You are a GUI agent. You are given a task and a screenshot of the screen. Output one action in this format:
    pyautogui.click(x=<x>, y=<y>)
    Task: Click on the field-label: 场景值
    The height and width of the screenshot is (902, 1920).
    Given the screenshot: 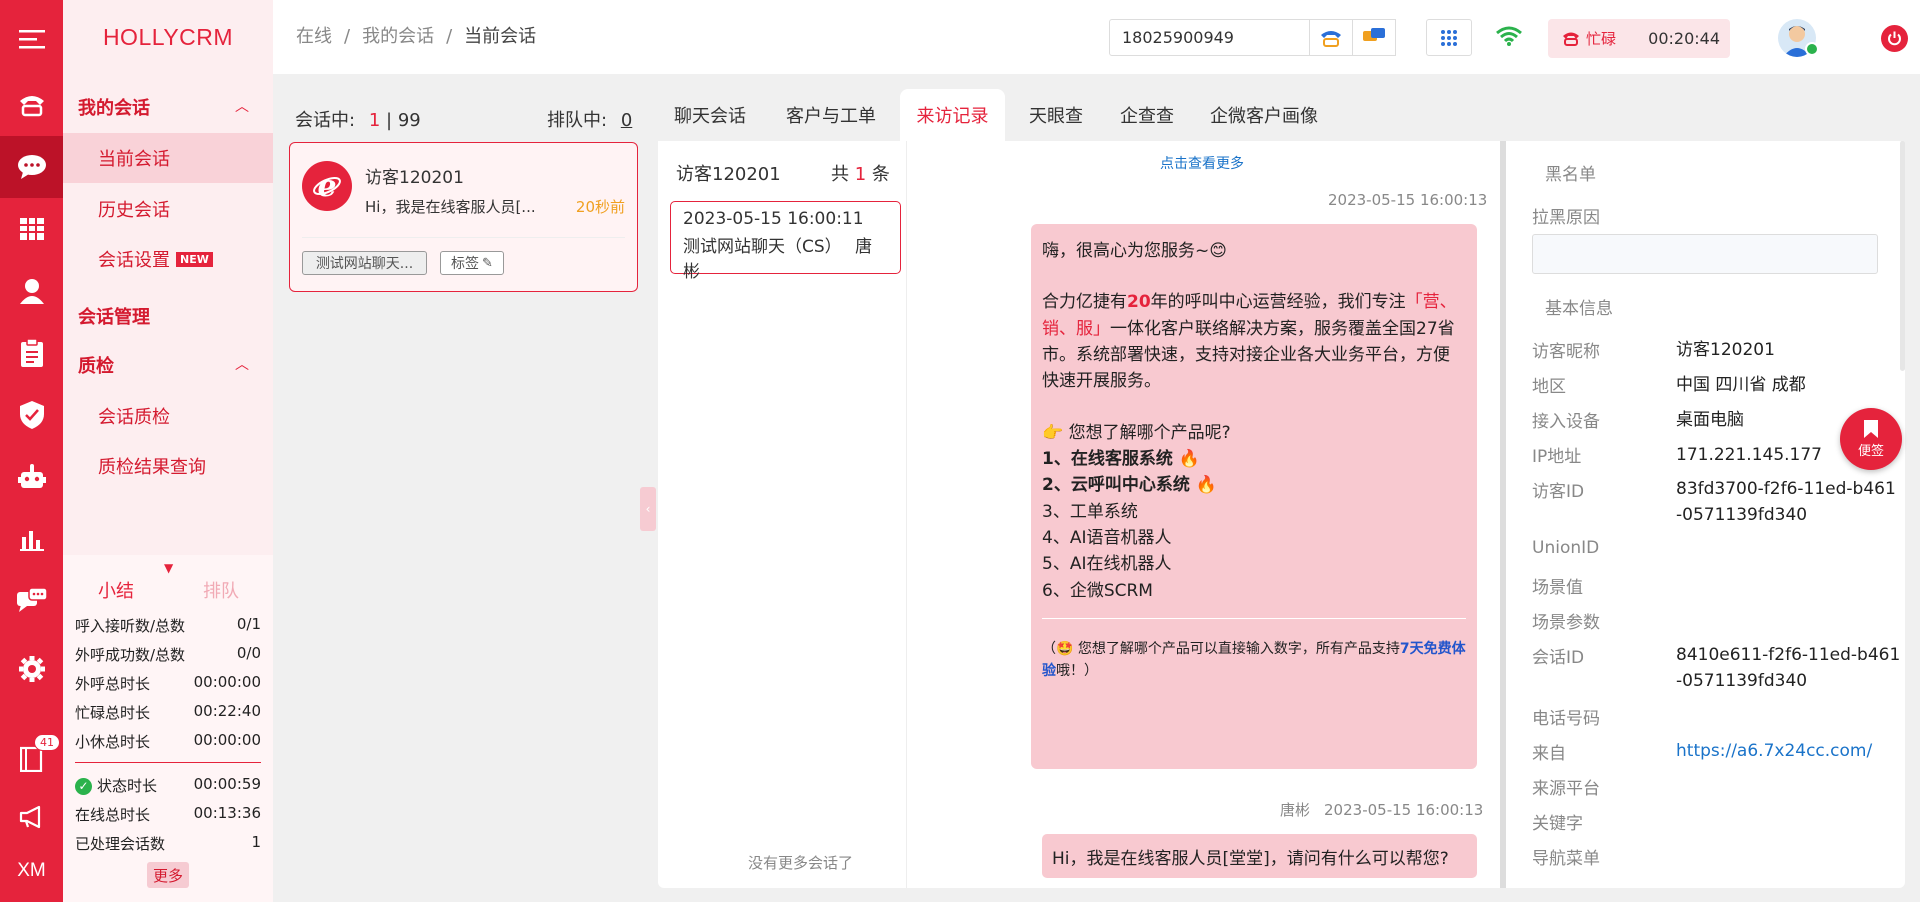 What is the action you would take?
    pyautogui.click(x=1557, y=588)
    